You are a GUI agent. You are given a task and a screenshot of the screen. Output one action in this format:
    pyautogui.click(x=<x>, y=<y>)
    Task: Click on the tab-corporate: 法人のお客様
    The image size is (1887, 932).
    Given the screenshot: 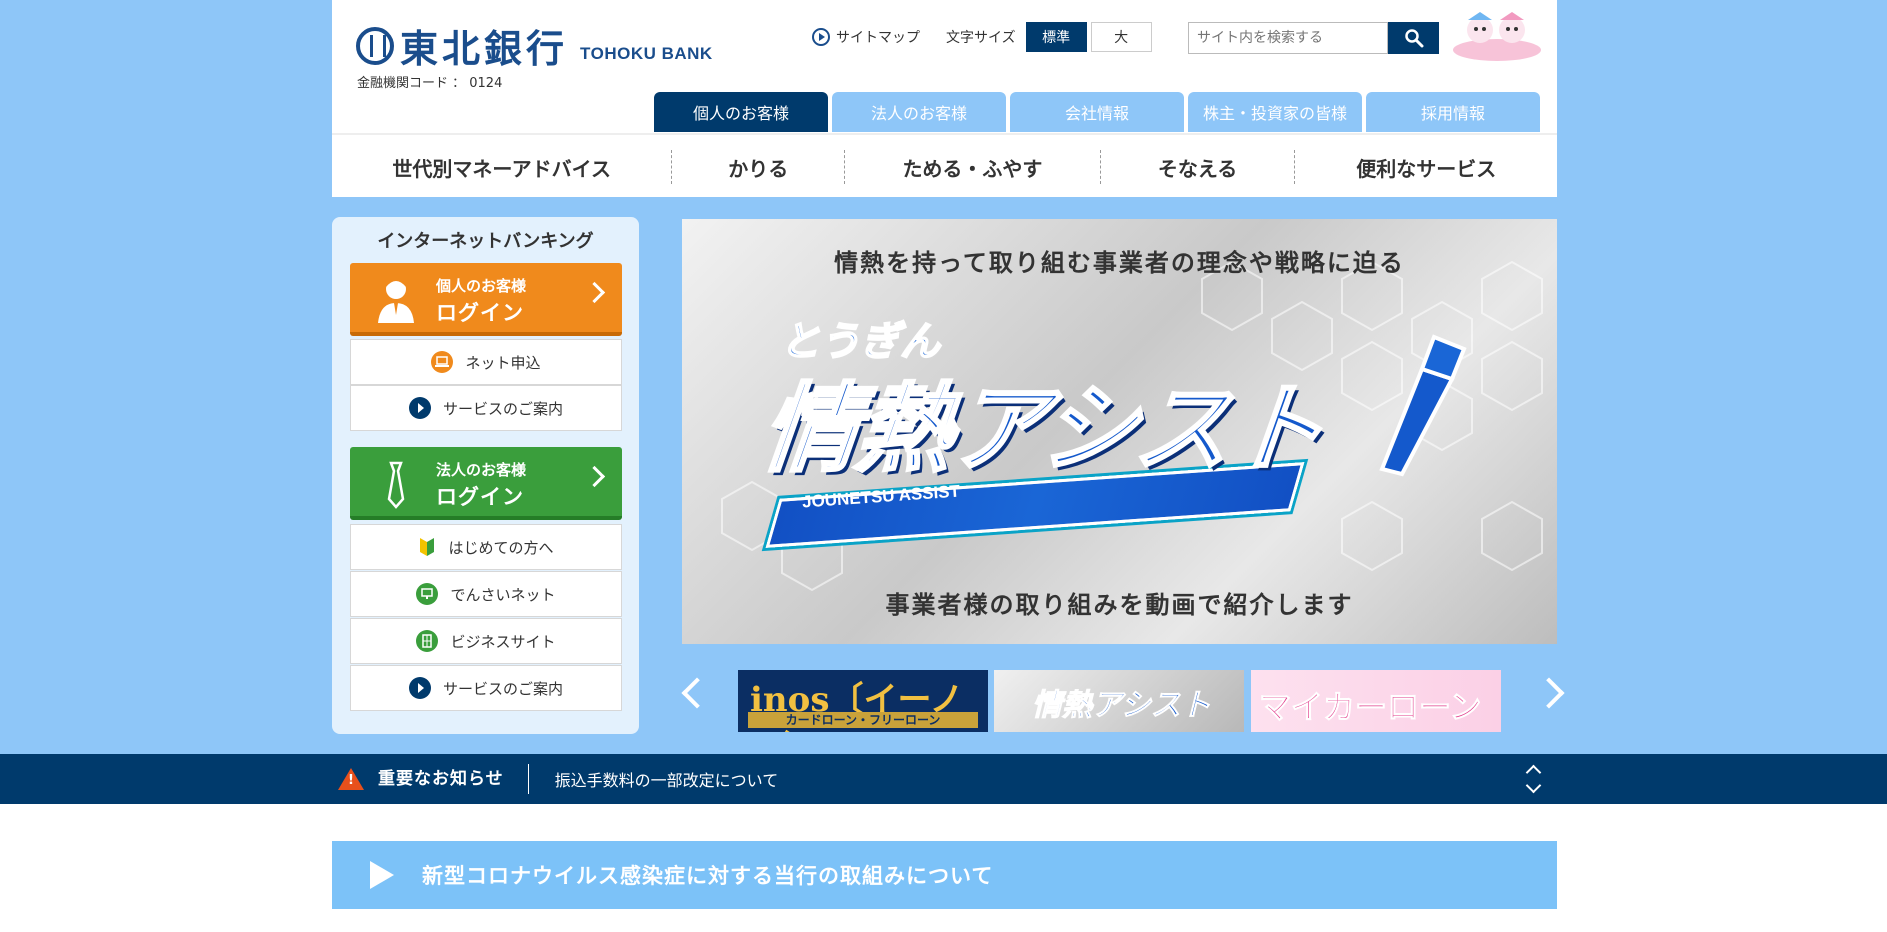 What is the action you would take?
    pyautogui.click(x=919, y=112)
    